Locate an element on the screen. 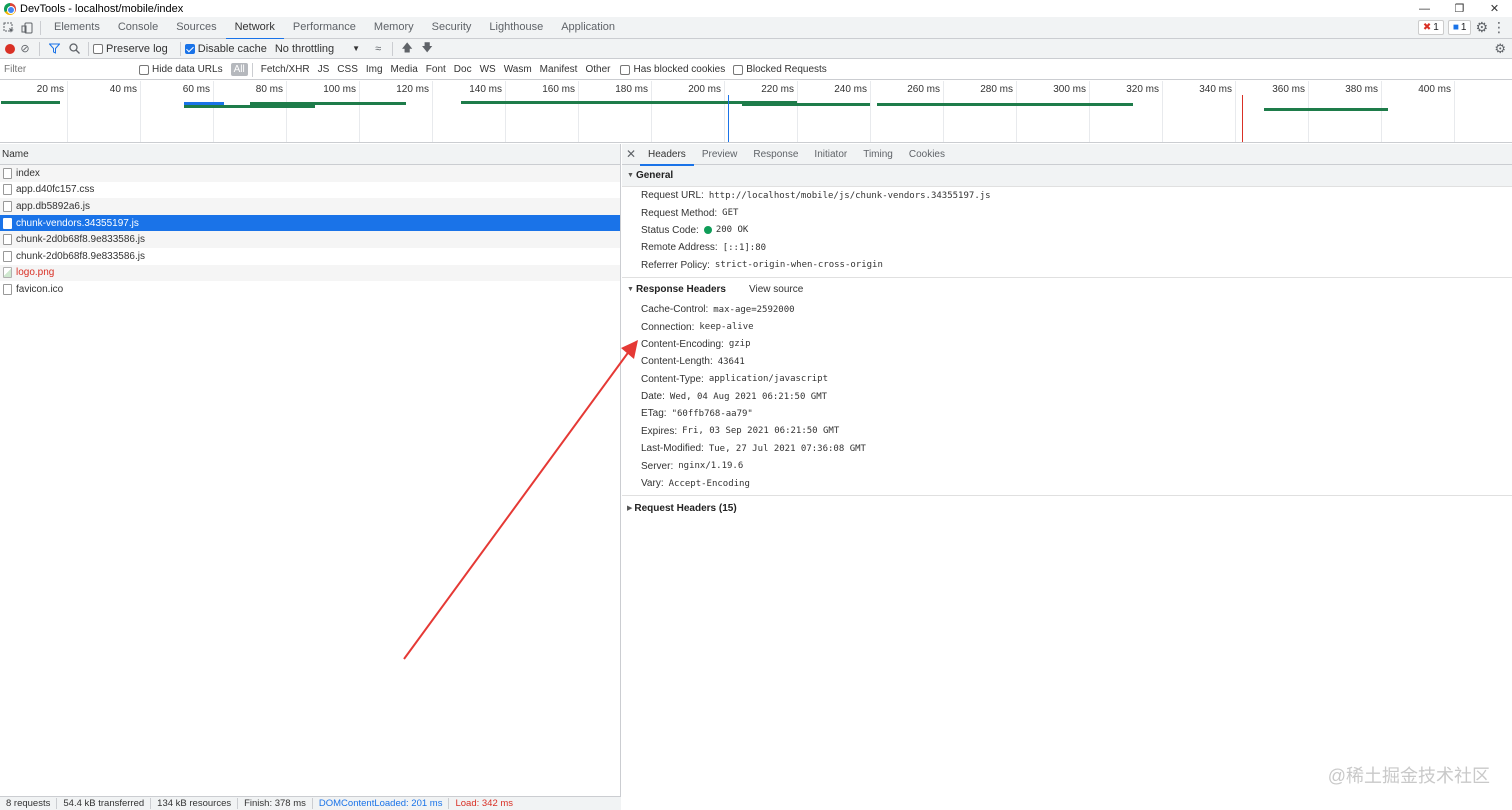 This screenshot has width=1512, height=810. timeline-tick-label: 240 ms is located at coordinates (850, 89).